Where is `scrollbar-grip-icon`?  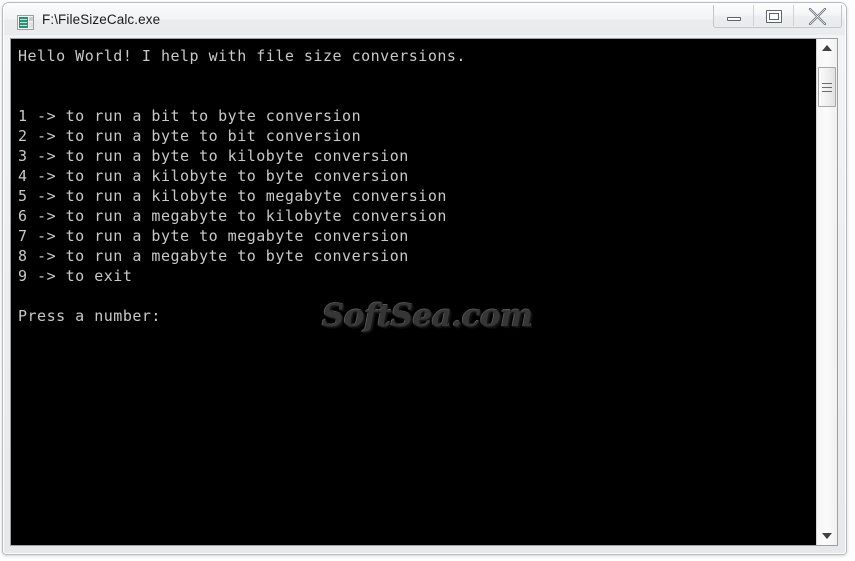
scrollbar-grip-icon is located at coordinates (827, 83).